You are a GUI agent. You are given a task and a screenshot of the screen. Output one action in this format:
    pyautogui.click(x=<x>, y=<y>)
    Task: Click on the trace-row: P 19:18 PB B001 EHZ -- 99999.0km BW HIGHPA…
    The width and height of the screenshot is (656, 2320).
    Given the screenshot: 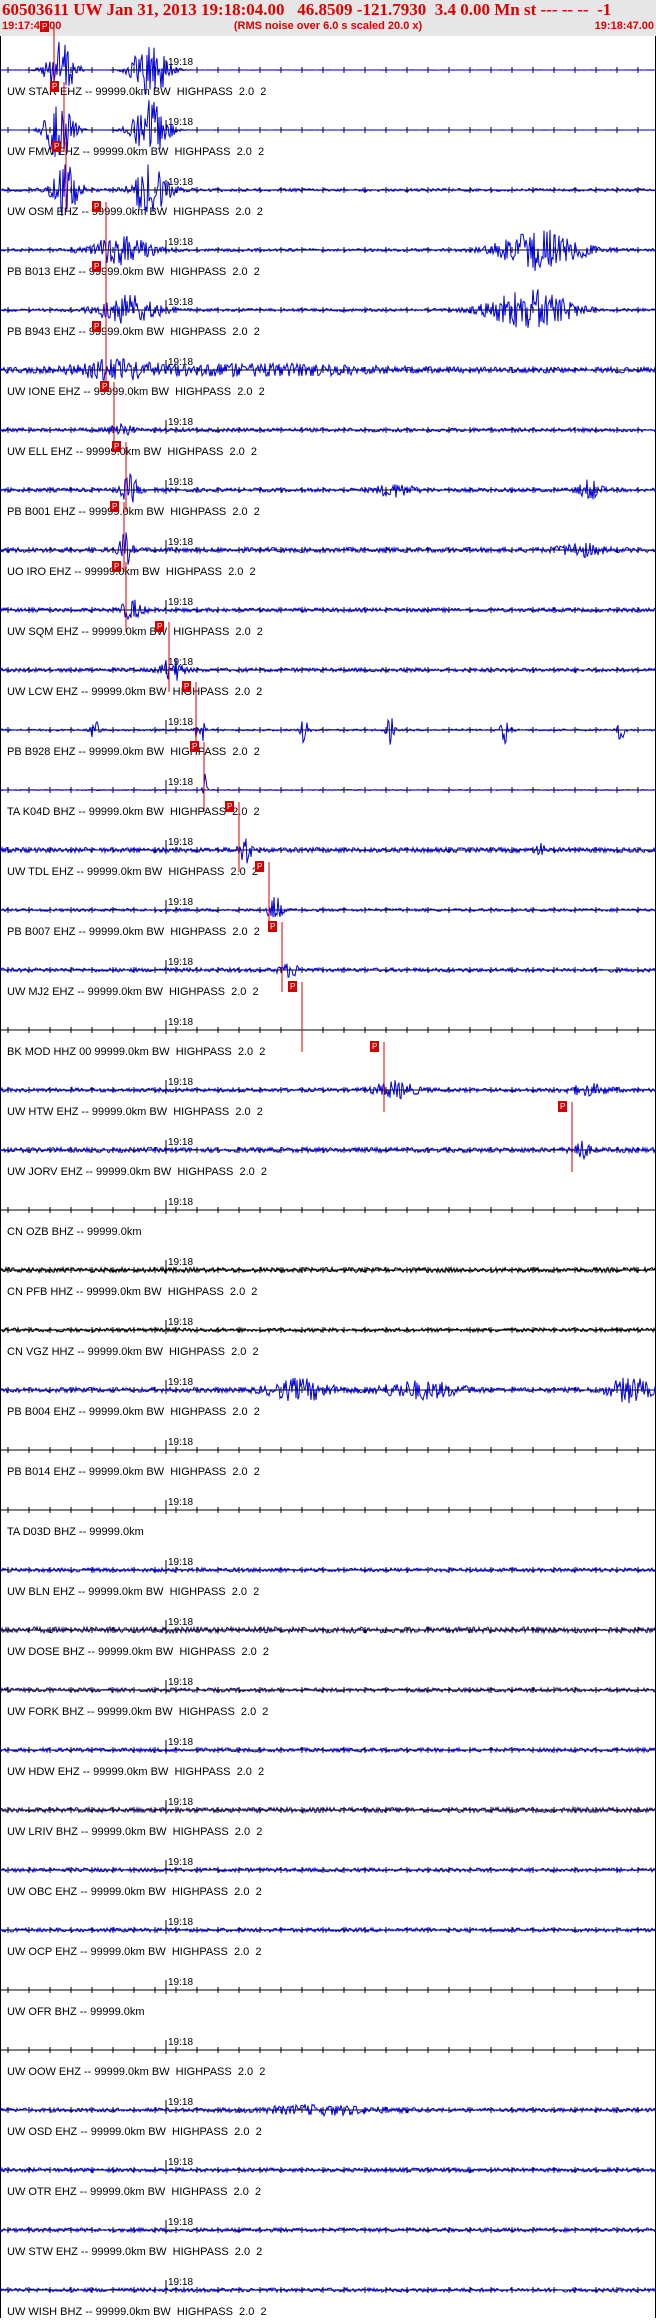 What is the action you would take?
    pyautogui.click(x=328, y=480)
    